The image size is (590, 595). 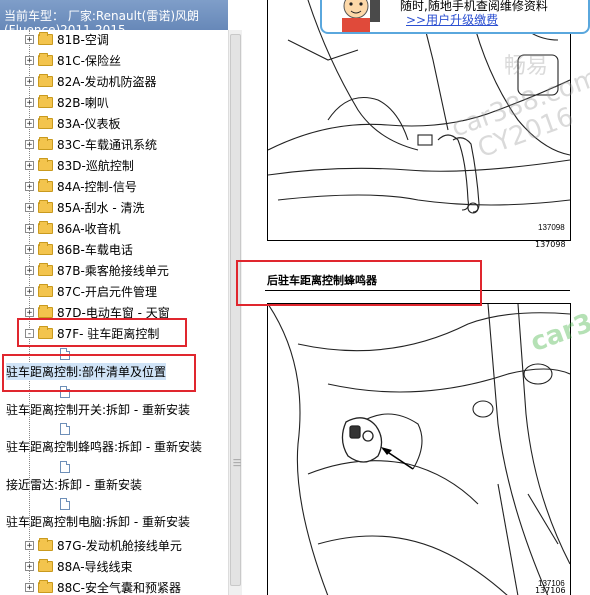 I want to click on tree-scrollbar: — — —, so click(x=235, y=312).